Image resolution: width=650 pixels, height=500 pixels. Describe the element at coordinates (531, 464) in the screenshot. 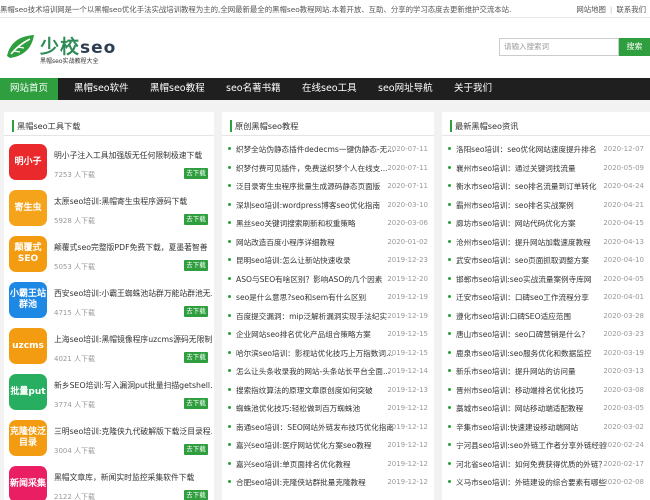

I see `article-title: 河北省seo培训：如何免费获得优质的外链？` at that location.